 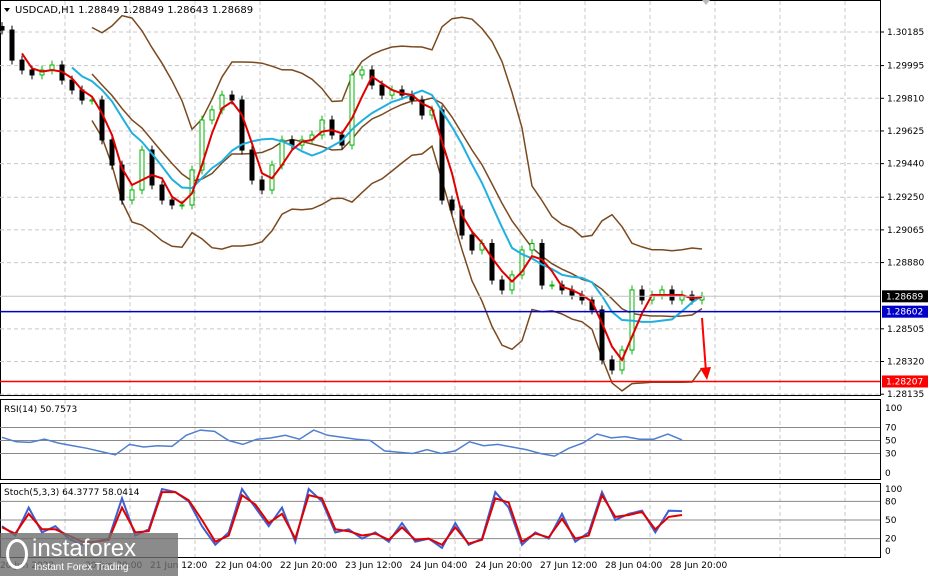 What do you see at coordinates (698, 566) in the screenshot?
I see `x-tick-label: 28 Jun 20:00` at bounding box center [698, 566].